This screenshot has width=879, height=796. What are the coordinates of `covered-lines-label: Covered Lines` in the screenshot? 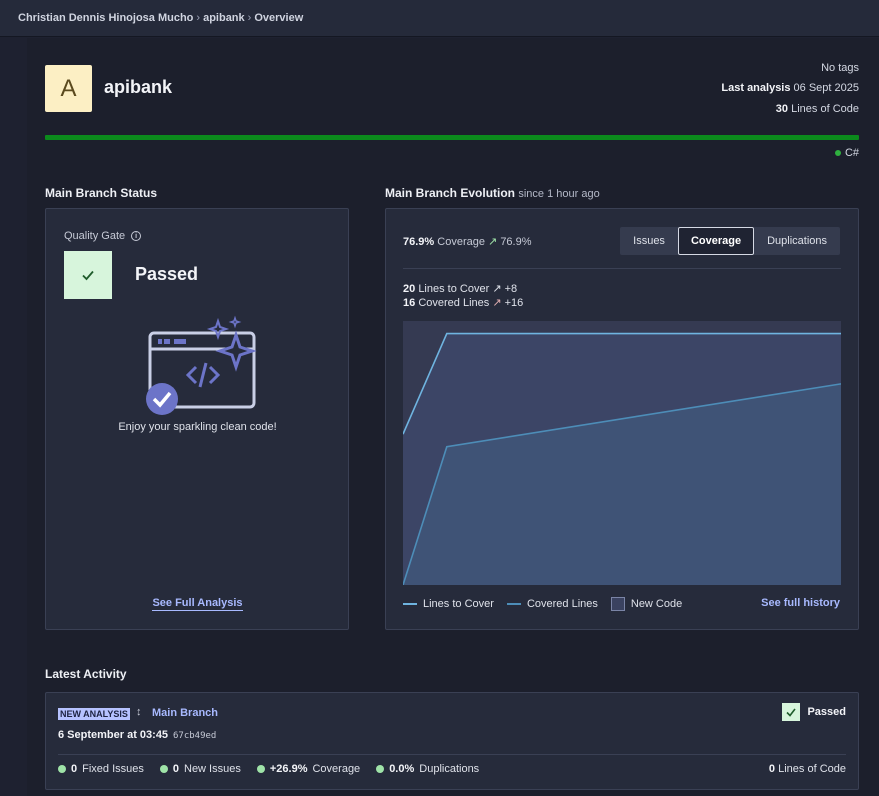 It's located at (454, 303).